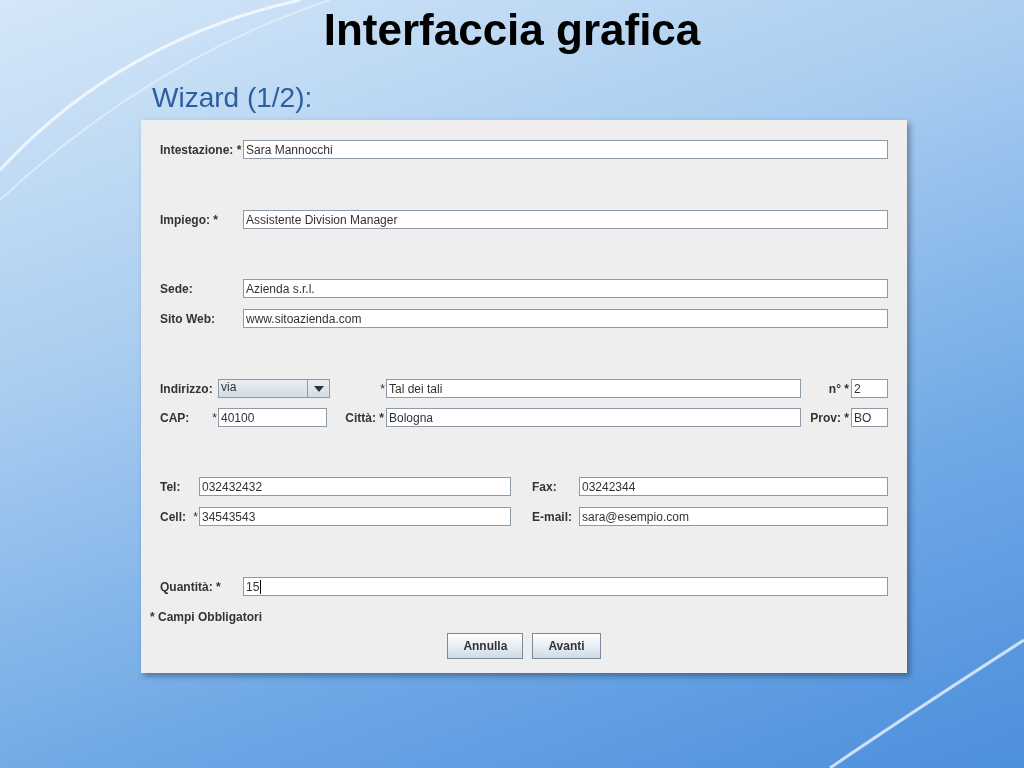 The image size is (1024, 768). Describe the element at coordinates (565, 288) in the screenshot. I see `text-field: Azienda s.r.l.` at that location.